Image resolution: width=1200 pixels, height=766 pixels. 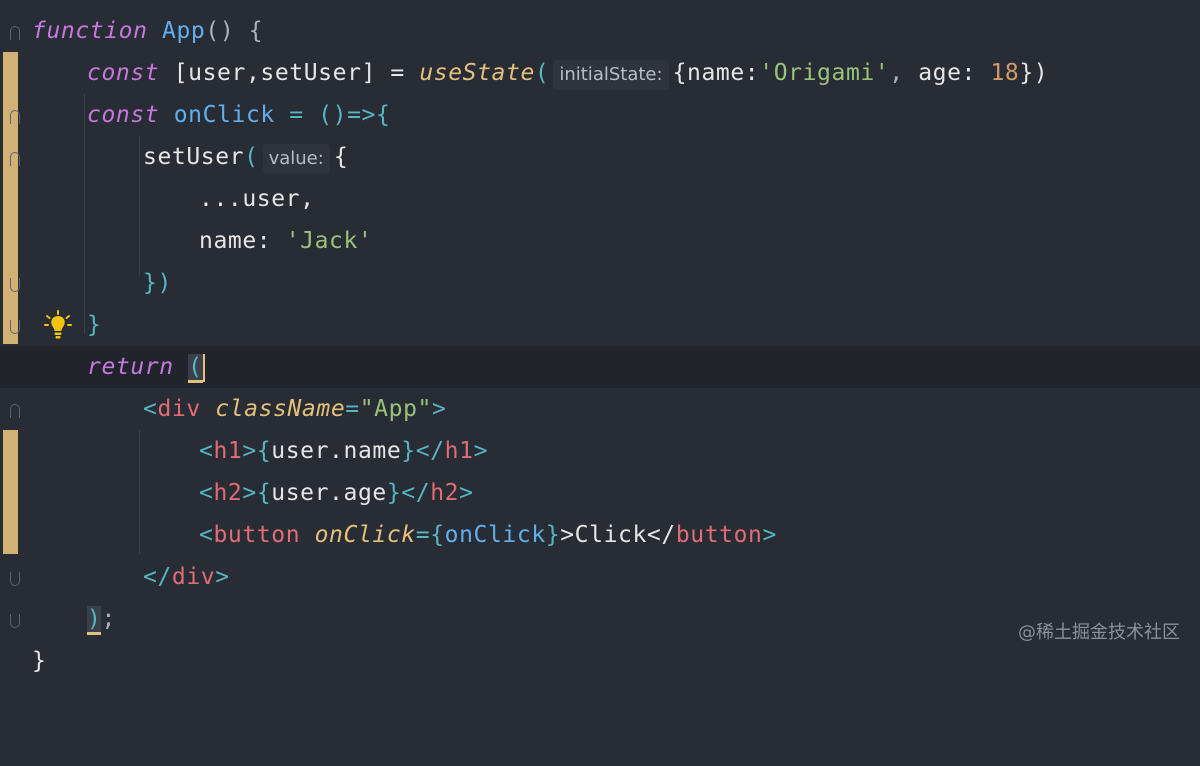 What do you see at coordinates (1099, 632) in the screenshot?
I see `watermark: @稀土掘金技术社区` at bounding box center [1099, 632].